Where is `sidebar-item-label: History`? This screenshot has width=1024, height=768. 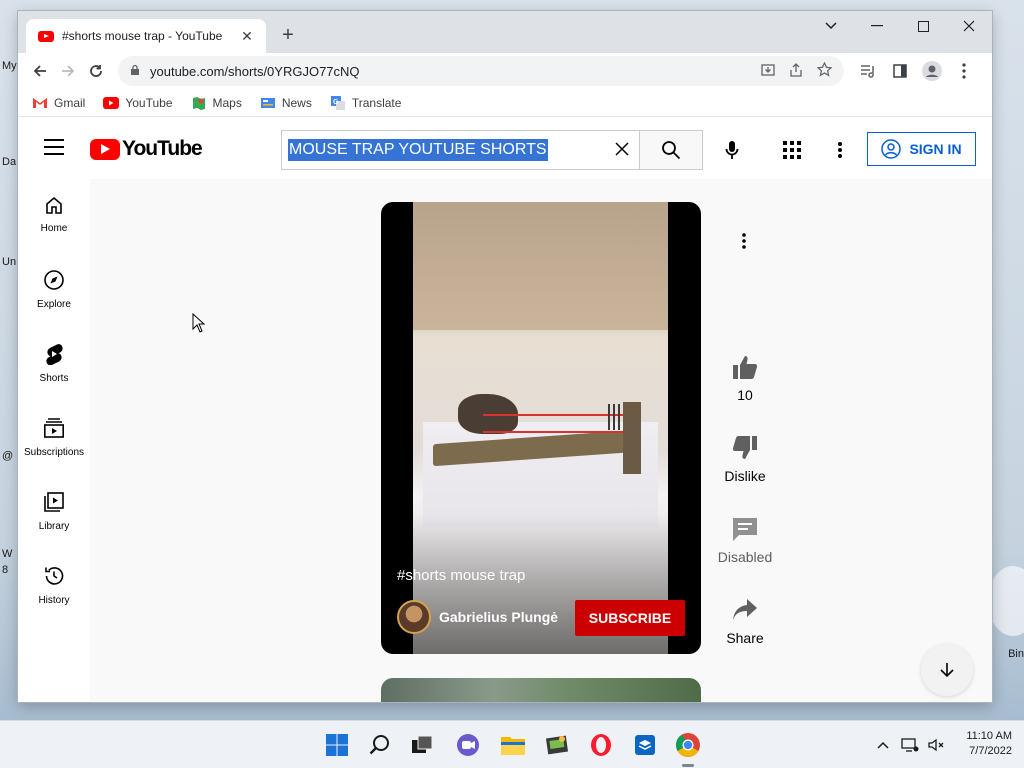 sidebar-item-label: History is located at coordinates (54, 600).